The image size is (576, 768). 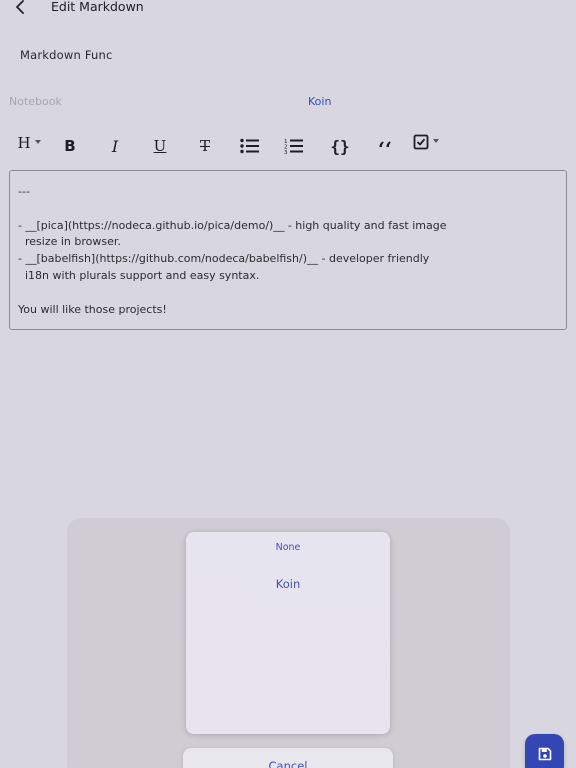 I want to click on app-bar: Edit Markdown, so click(x=288, y=8).